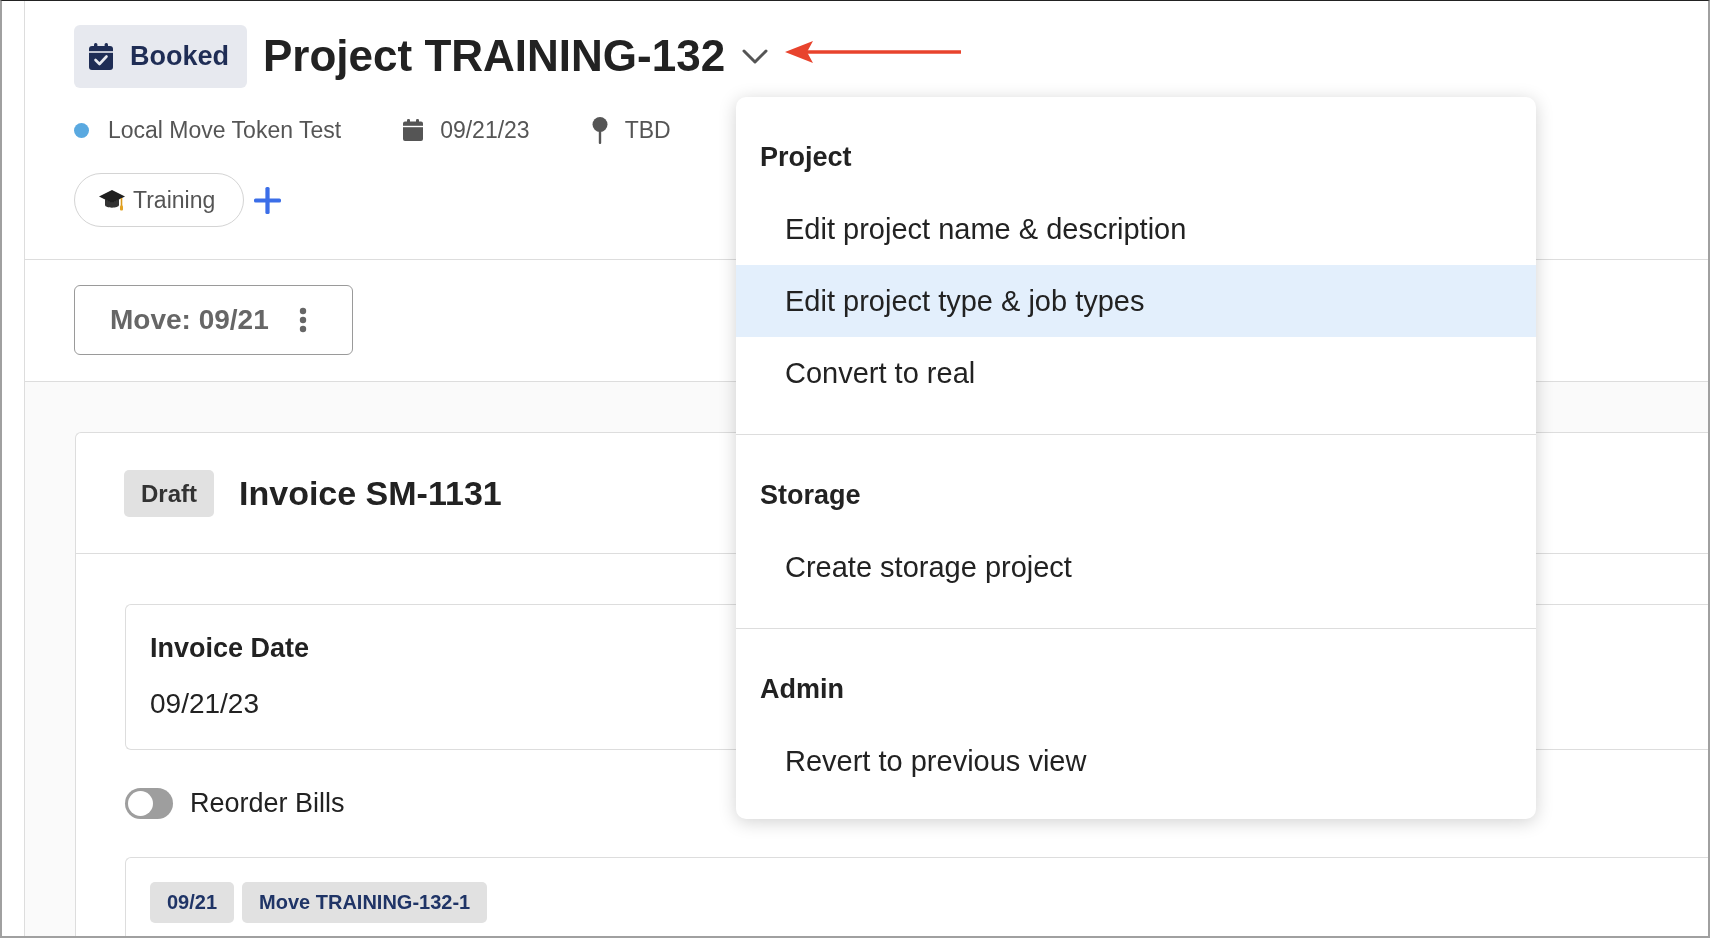 The width and height of the screenshot is (1710, 938). I want to click on pushpin-icon, so click(599, 130).